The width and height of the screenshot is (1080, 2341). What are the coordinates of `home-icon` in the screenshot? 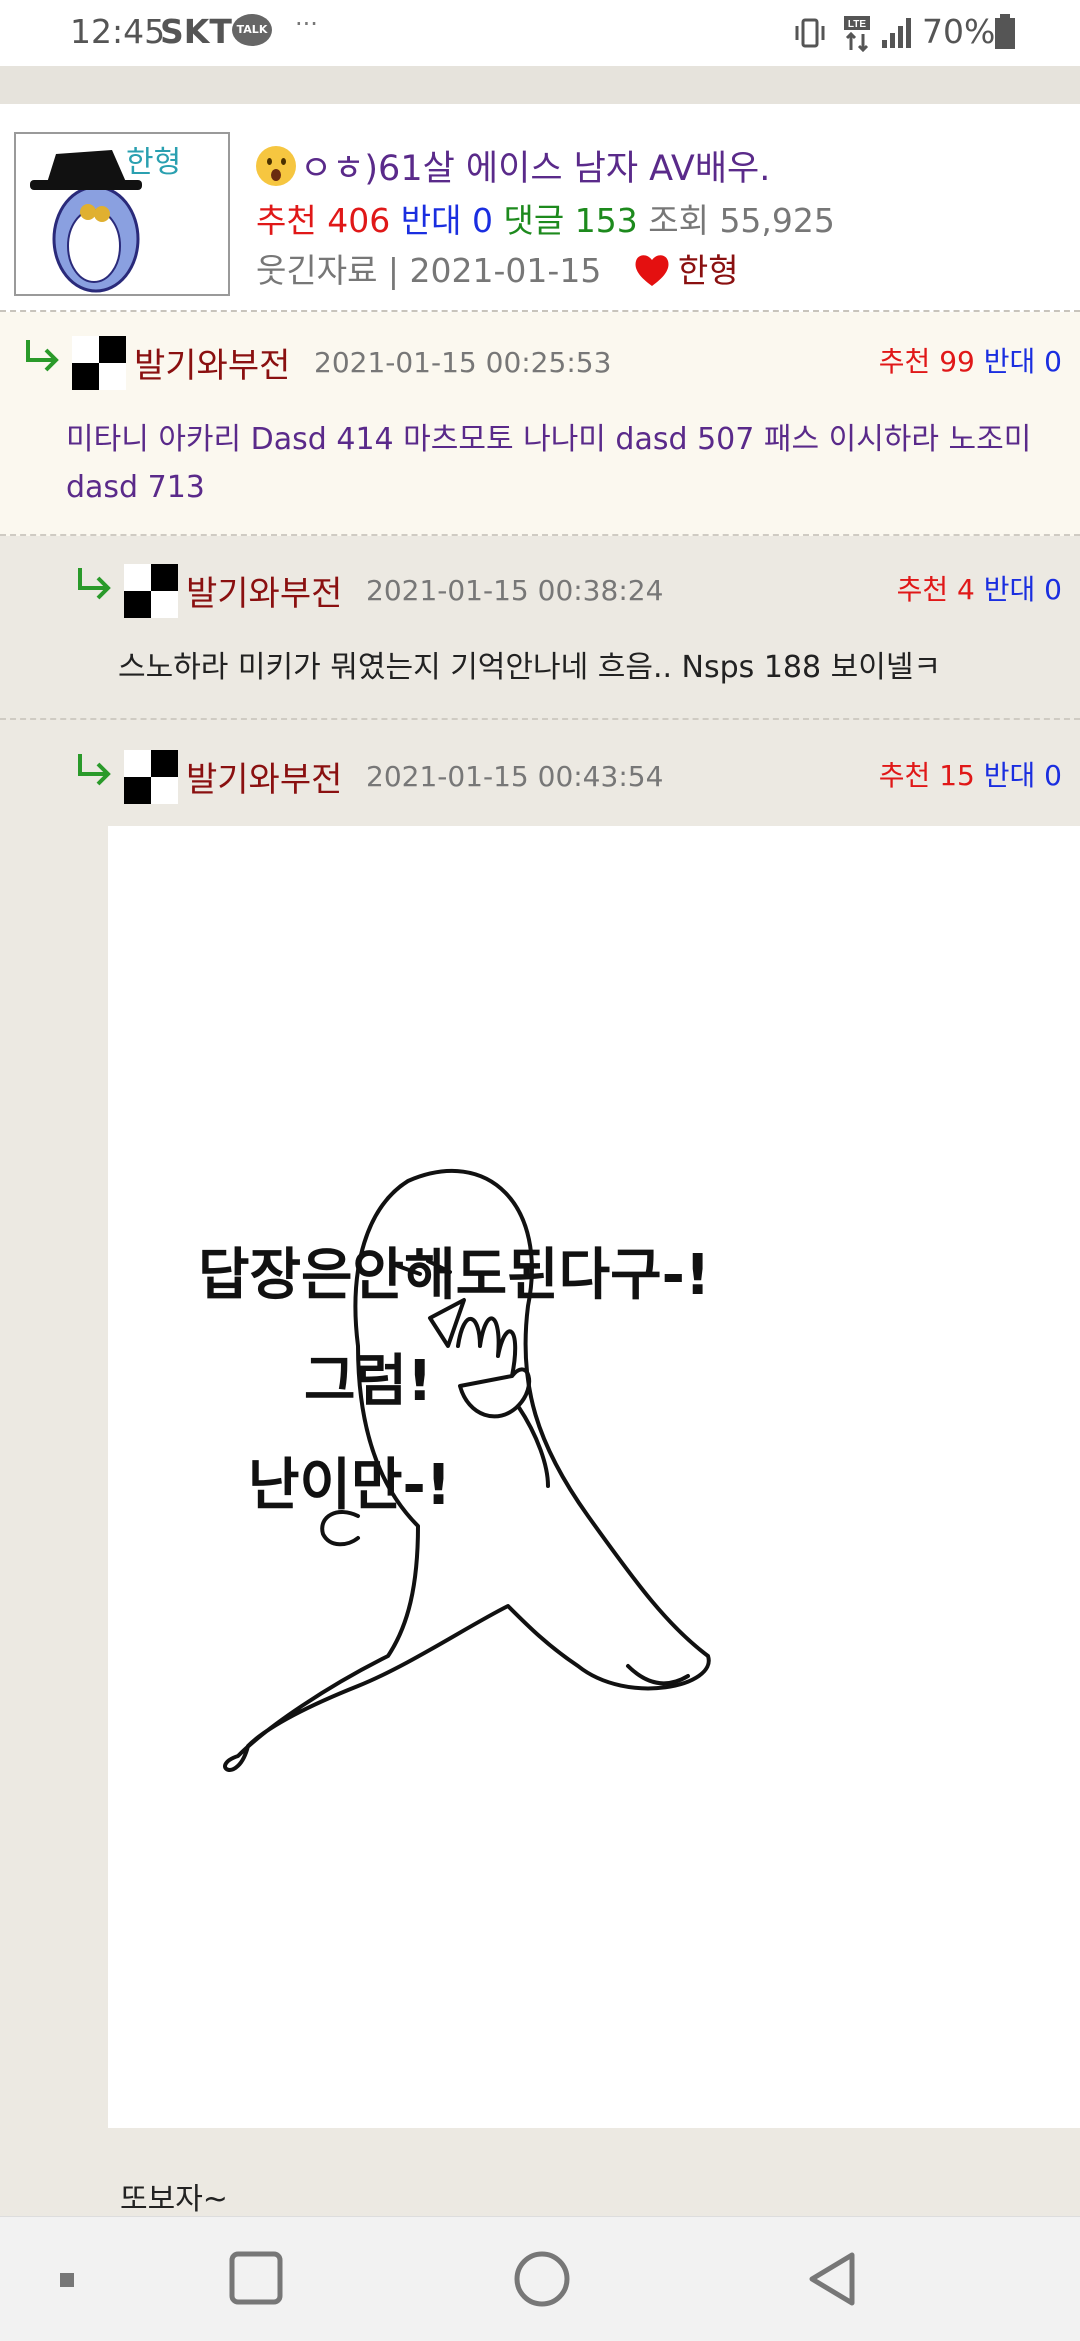 It's located at (542, 2279).